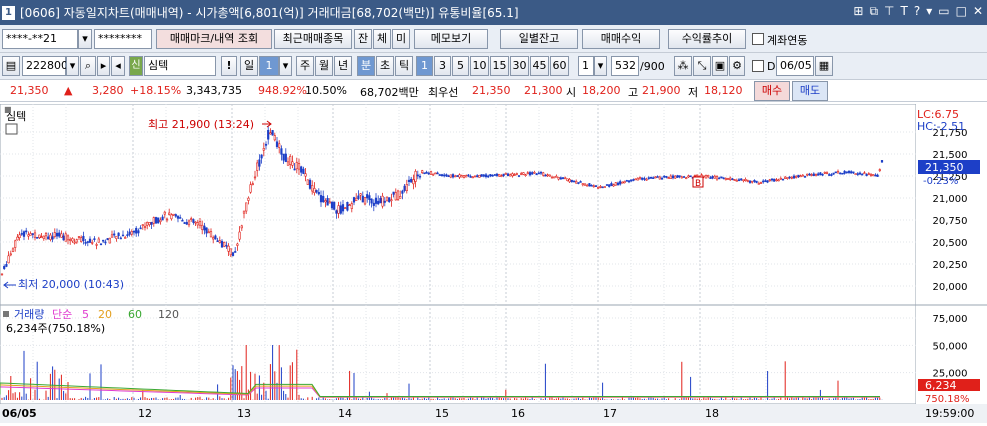 This screenshot has width=987, height=426. Describe the element at coordinates (978, 11) in the screenshot. I see `close-icon: ✕` at that location.